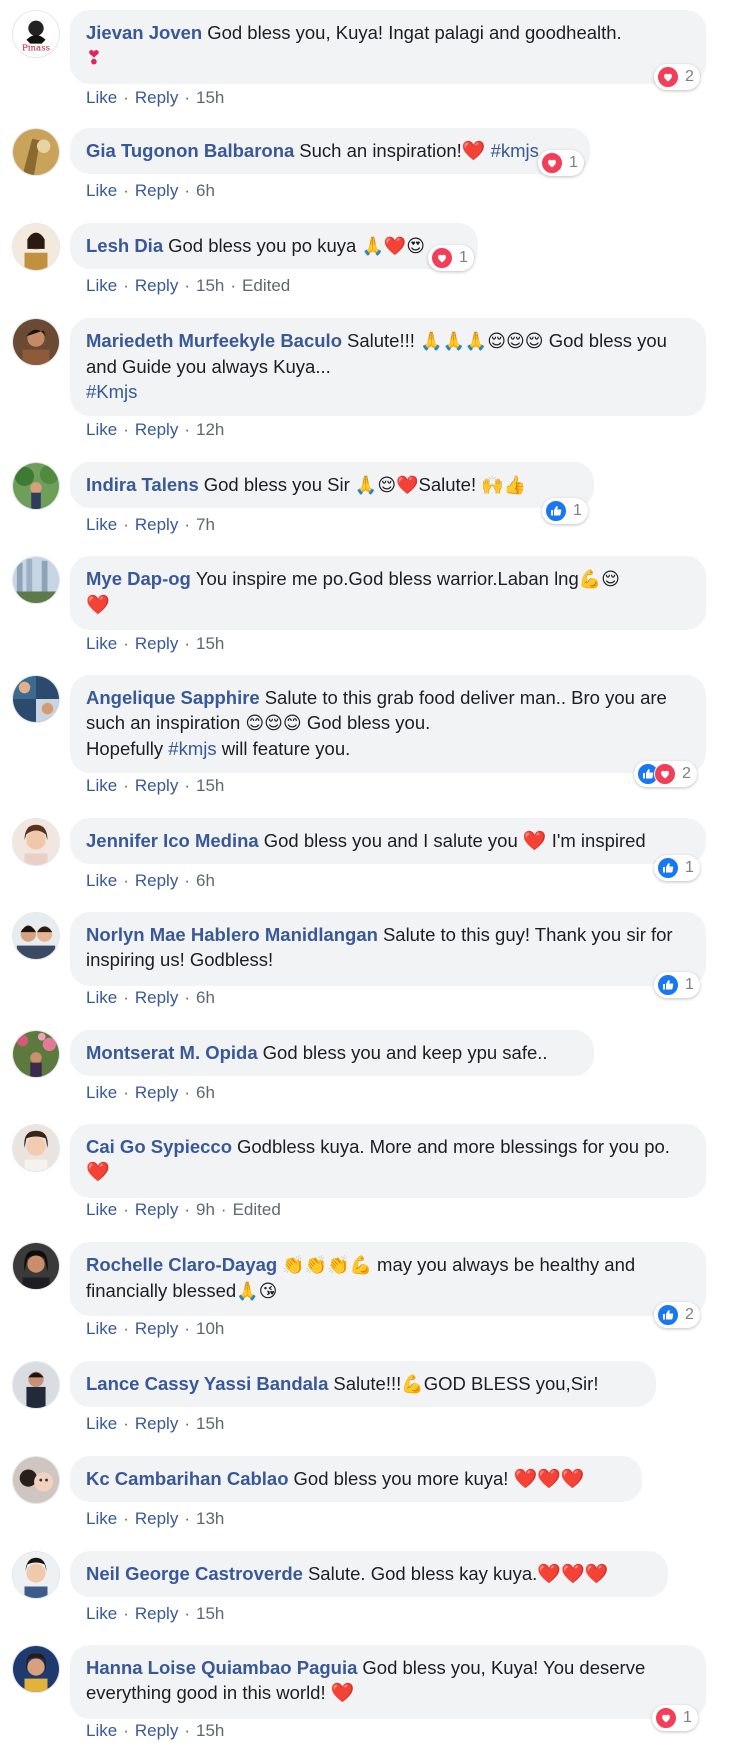  What do you see at coordinates (144, 32) in the screenshot?
I see `comment-author: Jievan Joven` at bounding box center [144, 32].